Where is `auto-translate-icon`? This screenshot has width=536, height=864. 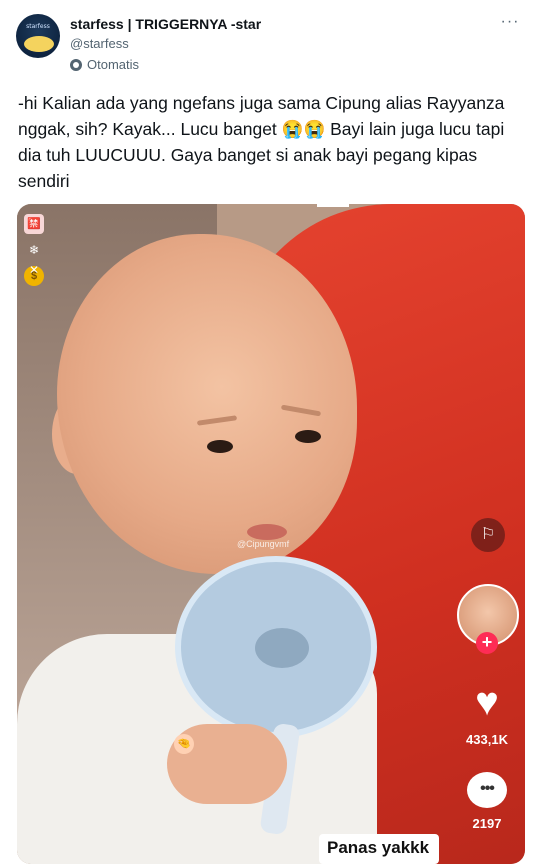
auto-translate-icon is located at coordinates (76, 64).